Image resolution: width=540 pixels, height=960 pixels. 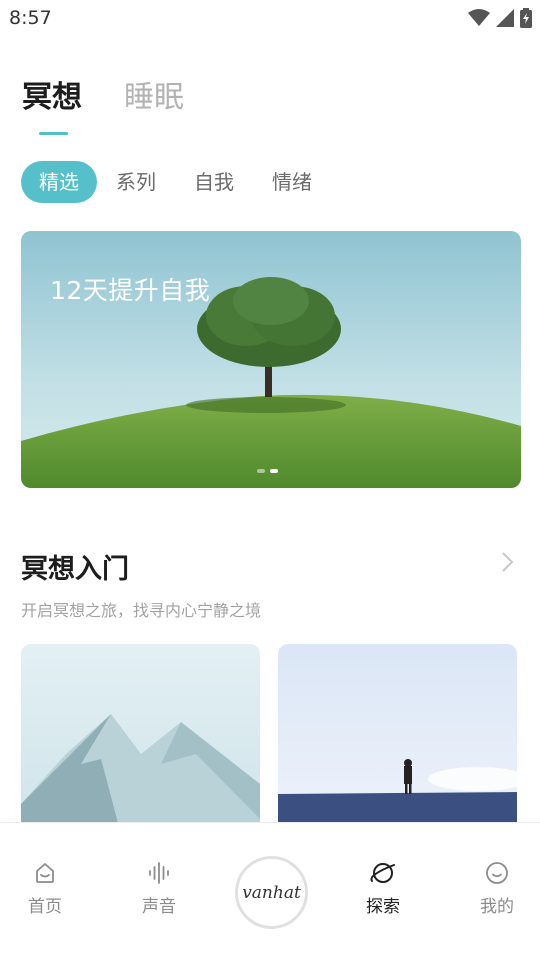 I want to click on bottom-nav: 首页 声音 vanhat 探索 我的, so click(x=270, y=891).